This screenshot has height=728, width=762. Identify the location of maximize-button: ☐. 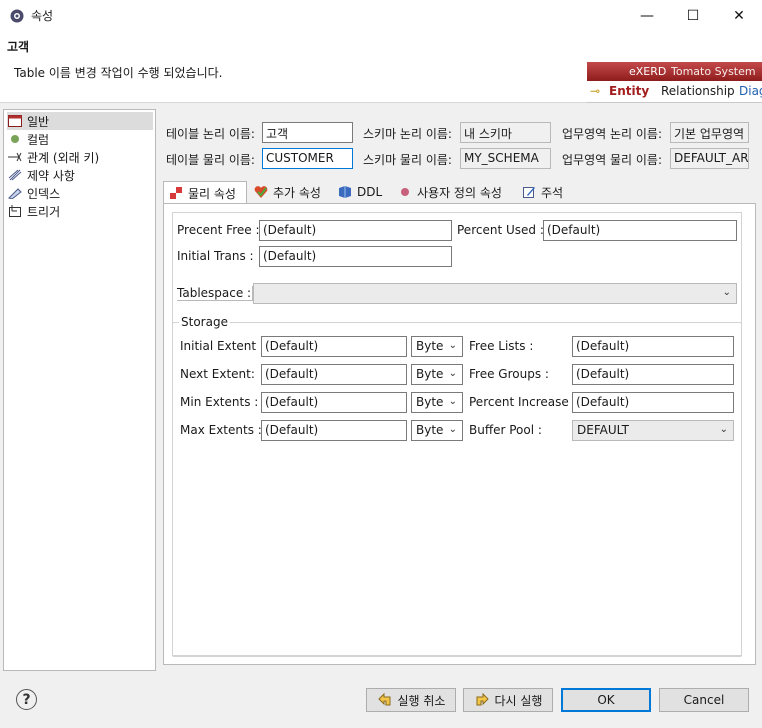
(693, 15).